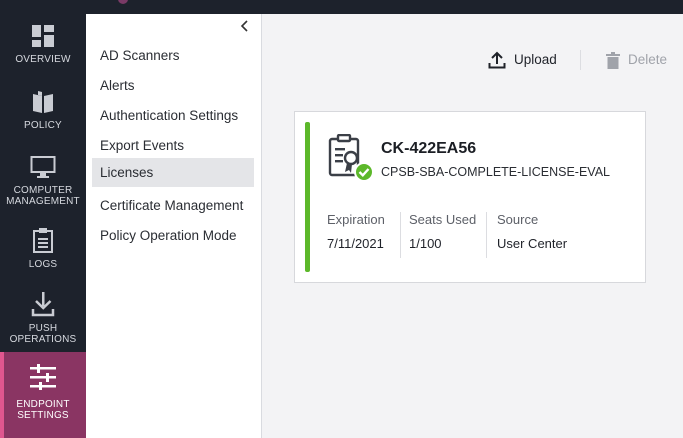 This screenshot has height=438, width=683. What do you see at coordinates (43, 226) in the screenshot?
I see `left-nav: OVERVIEW POLICY COMPUTER MANAGEMENT LOGS` at bounding box center [43, 226].